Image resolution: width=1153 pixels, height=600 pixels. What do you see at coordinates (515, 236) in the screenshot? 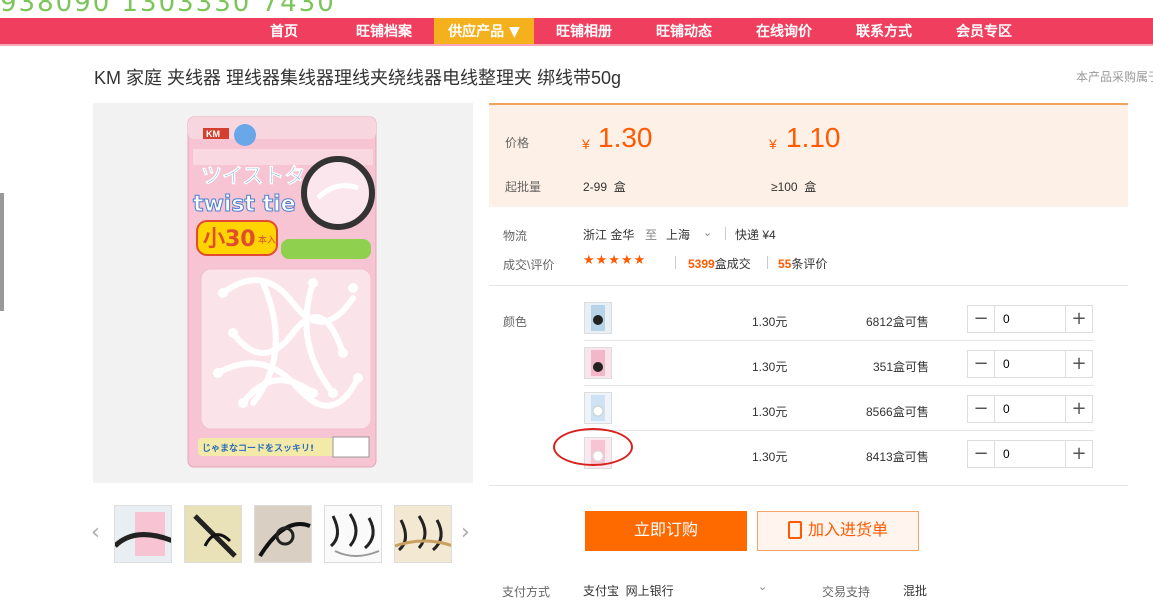
I see `logistics-label: 物流` at bounding box center [515, 236].